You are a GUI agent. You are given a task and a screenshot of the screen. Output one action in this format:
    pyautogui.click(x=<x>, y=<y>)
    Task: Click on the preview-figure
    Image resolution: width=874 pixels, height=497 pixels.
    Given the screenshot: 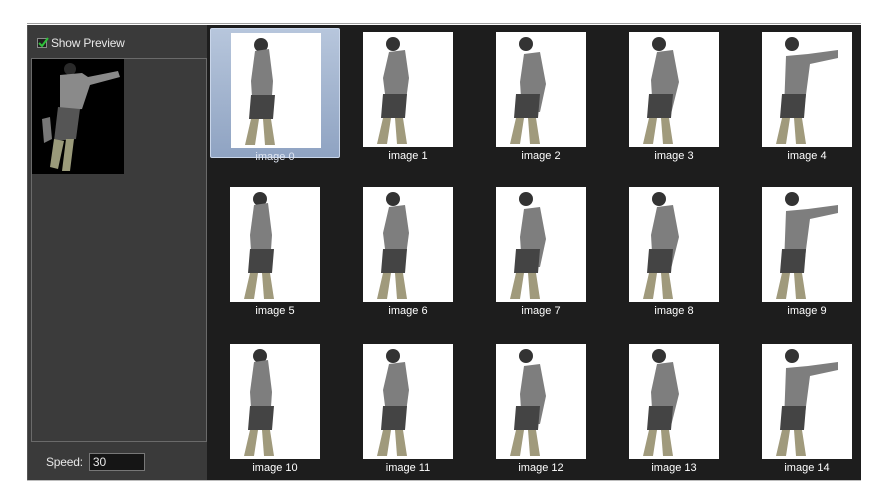 What is the action you would take?
    pyautogui.click(x=78, y=116)
    